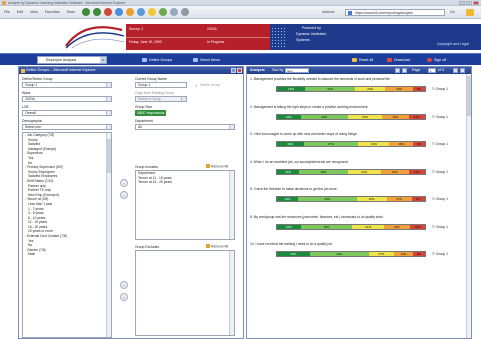 This screenshot has width=481, height=339. Describe the element at coordinates (351, 144) in the screenshot. I see `response-bar: 18% 37% 21% 16% 8%` at that location.